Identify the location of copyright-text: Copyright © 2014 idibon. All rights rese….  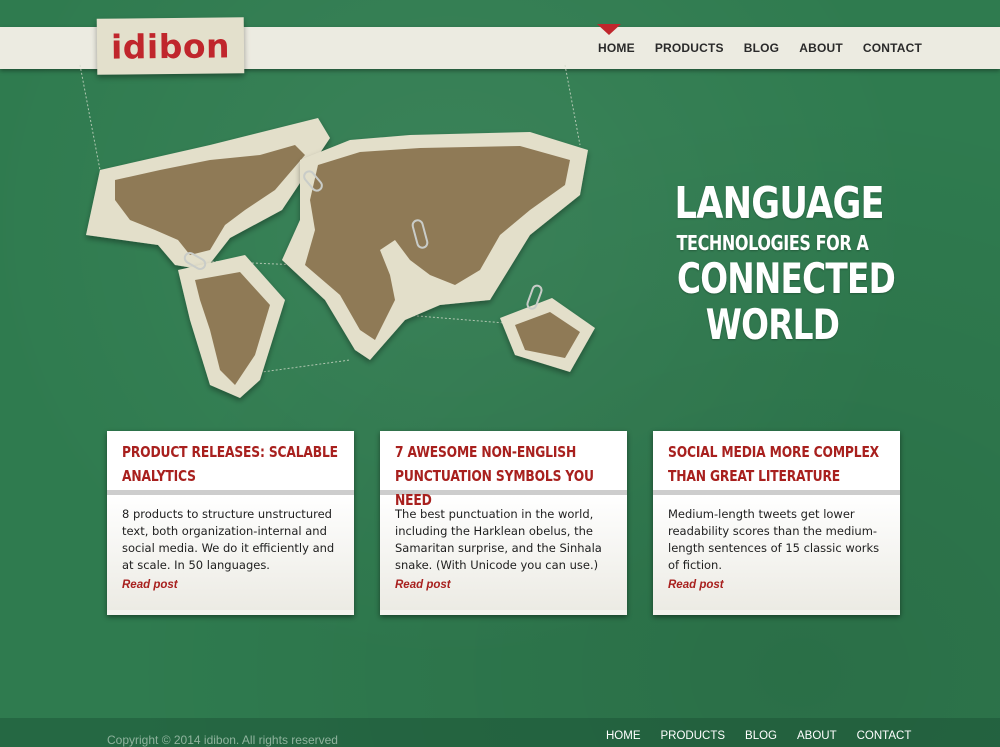
(222, 740).